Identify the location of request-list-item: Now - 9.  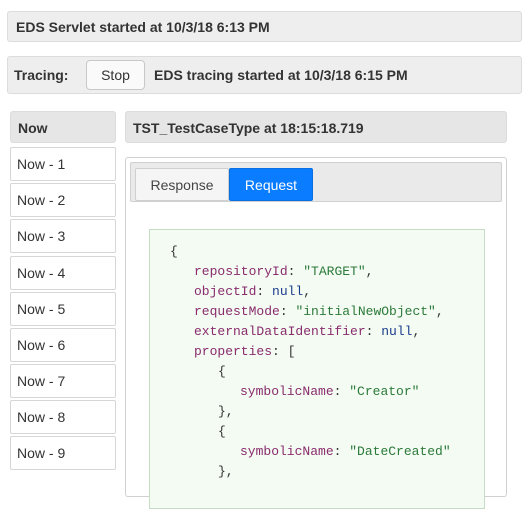
(63, 453).